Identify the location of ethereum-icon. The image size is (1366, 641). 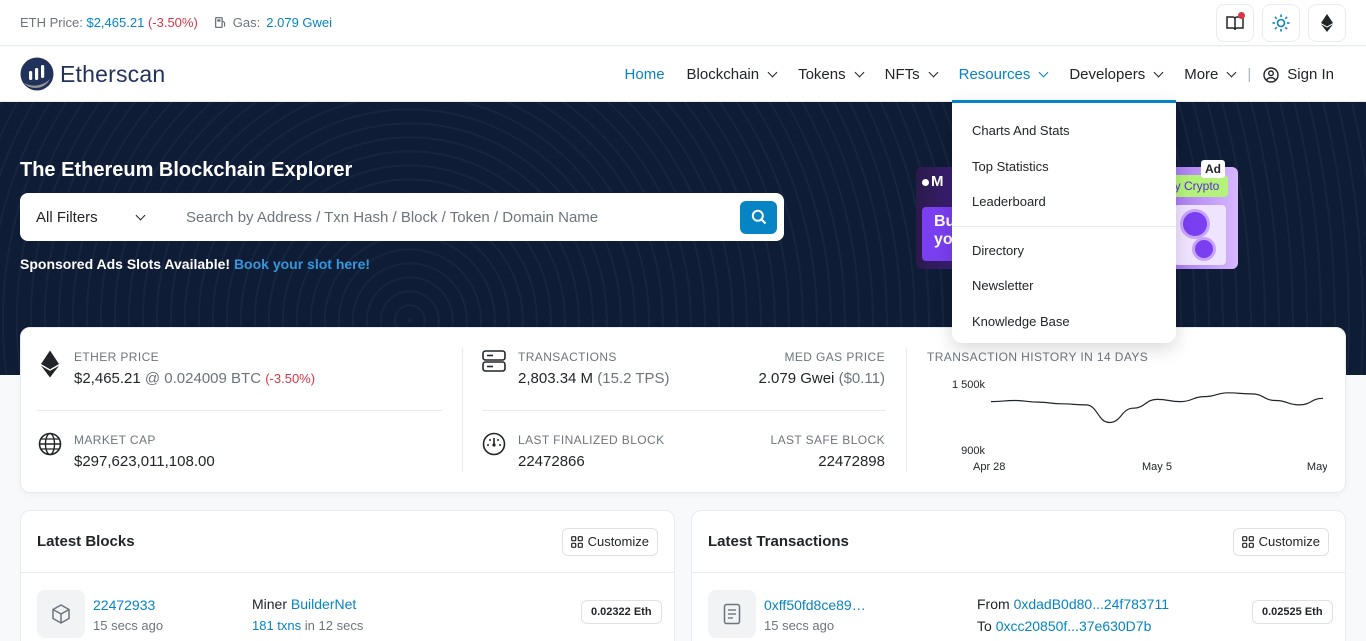
(50, 364).